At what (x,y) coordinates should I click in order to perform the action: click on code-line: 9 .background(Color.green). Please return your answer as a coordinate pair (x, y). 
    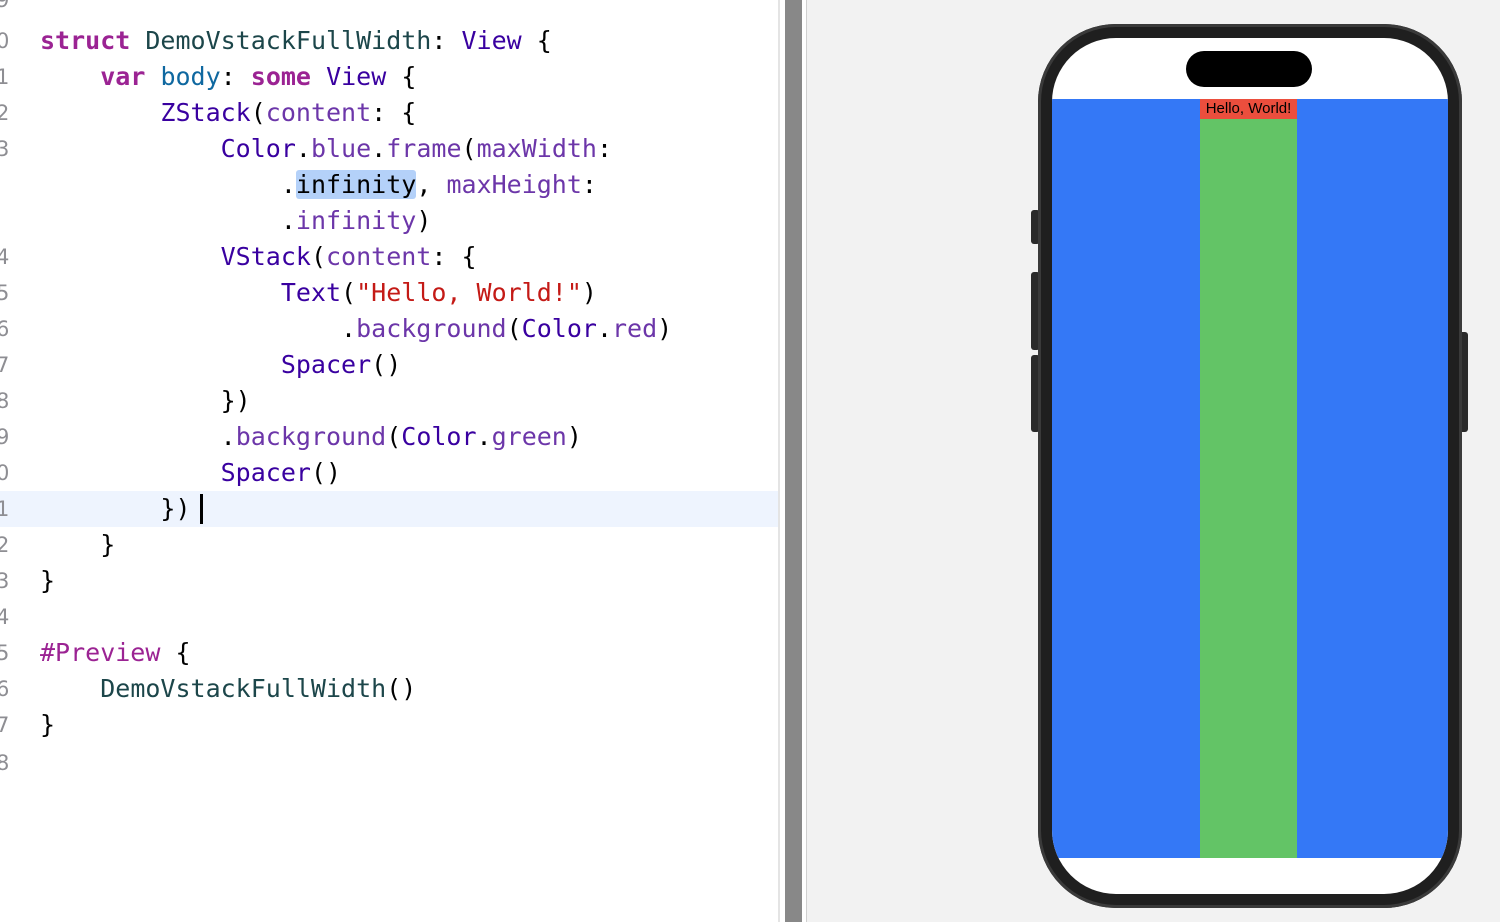
    Looking at the image, I should click on (389, 437).